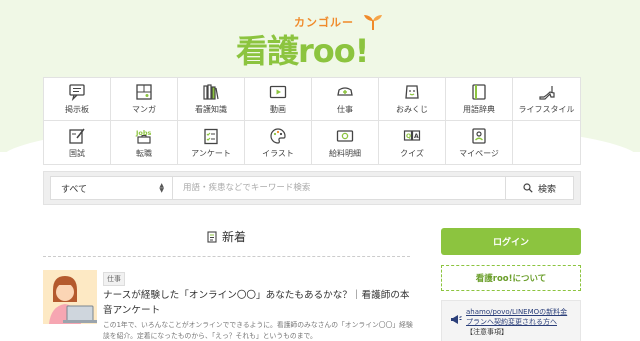 This screenshot has width=640, height=341. I want to click on article-title: ナースが経験した「オンライン〇〇」あなたもあるかな？｜看護師の本音アンケート, so click(258, 303).